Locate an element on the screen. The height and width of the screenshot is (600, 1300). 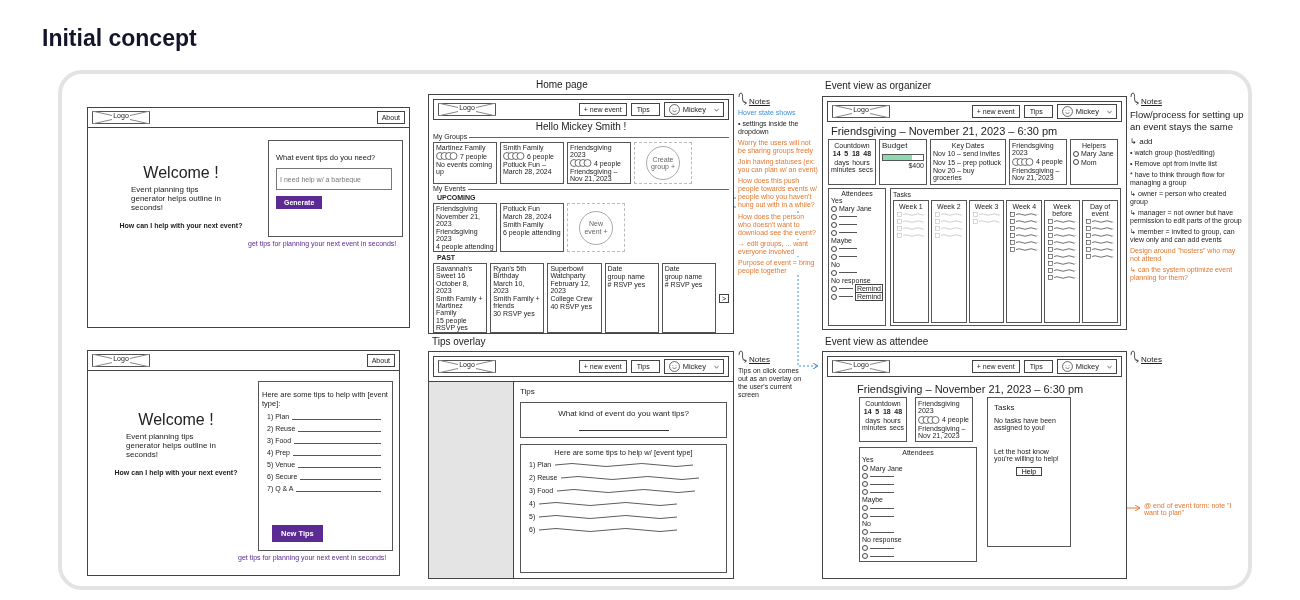
greeting: Hello Mickey Smith ! is located at coordinates (581, 127).